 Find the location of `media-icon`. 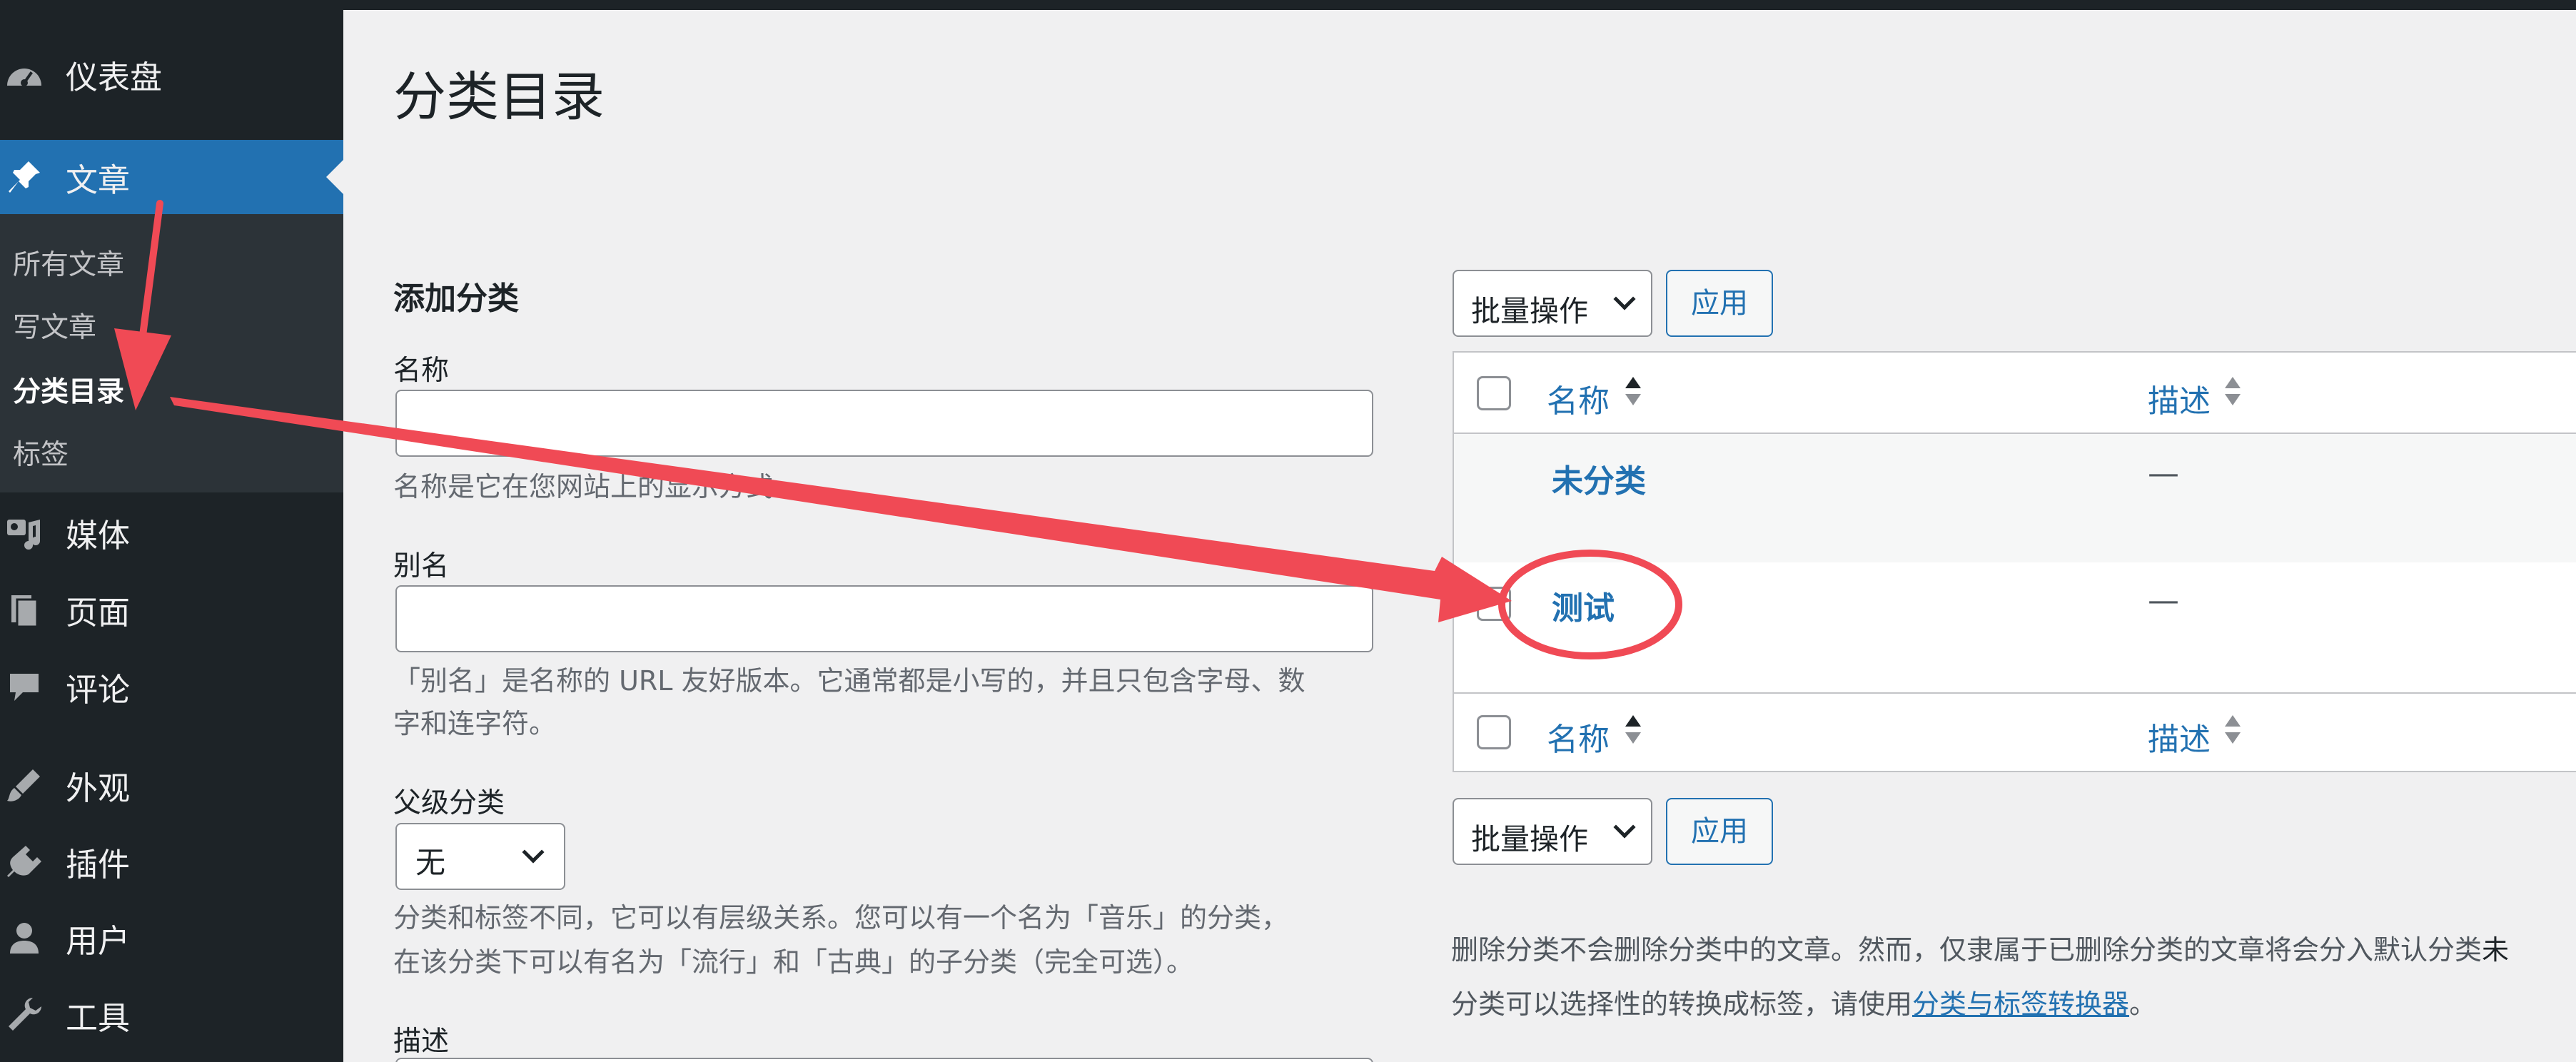

media-icon is located at coordinates (23, 535).